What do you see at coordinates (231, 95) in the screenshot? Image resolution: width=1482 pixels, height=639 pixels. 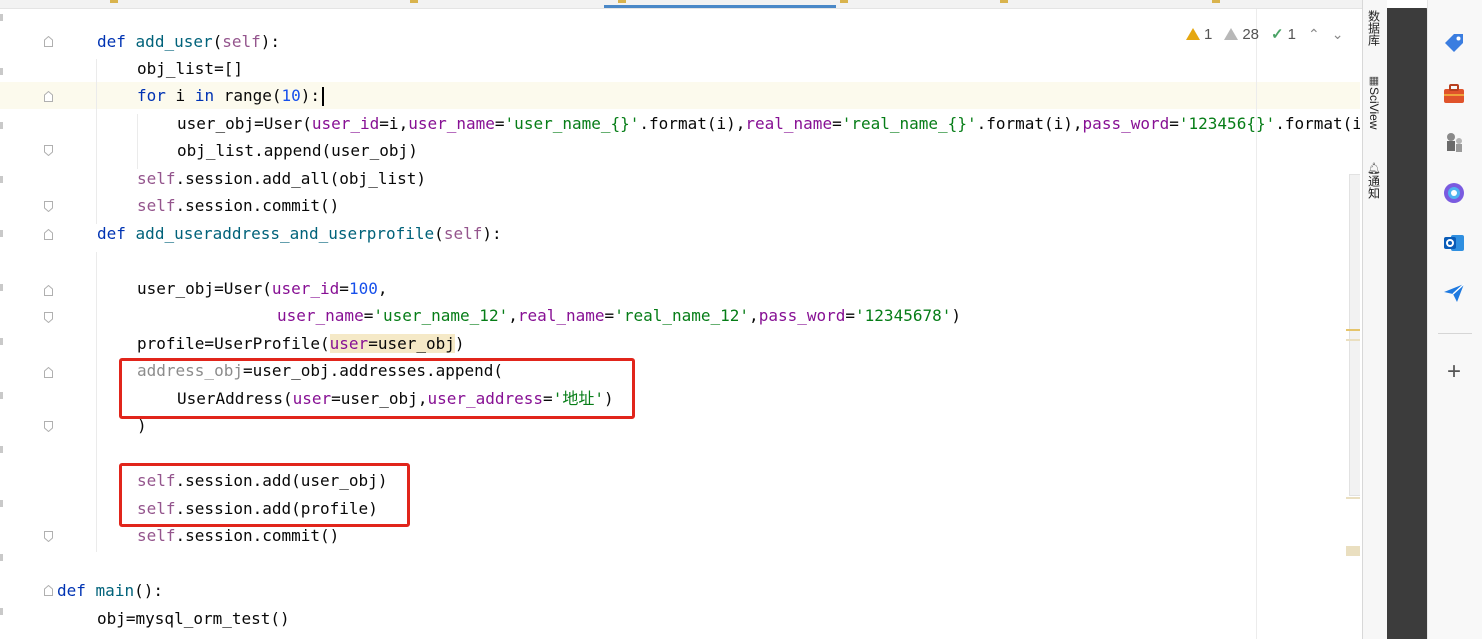 I see `code-line-current: for i in range(10):` at bounding box center [231, 95].